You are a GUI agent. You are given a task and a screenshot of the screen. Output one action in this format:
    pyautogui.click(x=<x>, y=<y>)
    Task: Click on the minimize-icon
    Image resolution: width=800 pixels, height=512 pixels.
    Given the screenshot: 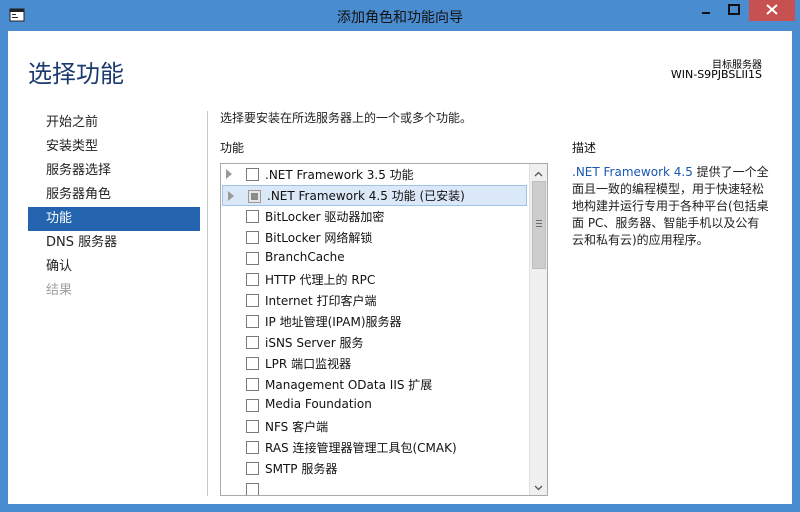 What is the action you would take?
    pyautogui.click(x=706, y=11)
    